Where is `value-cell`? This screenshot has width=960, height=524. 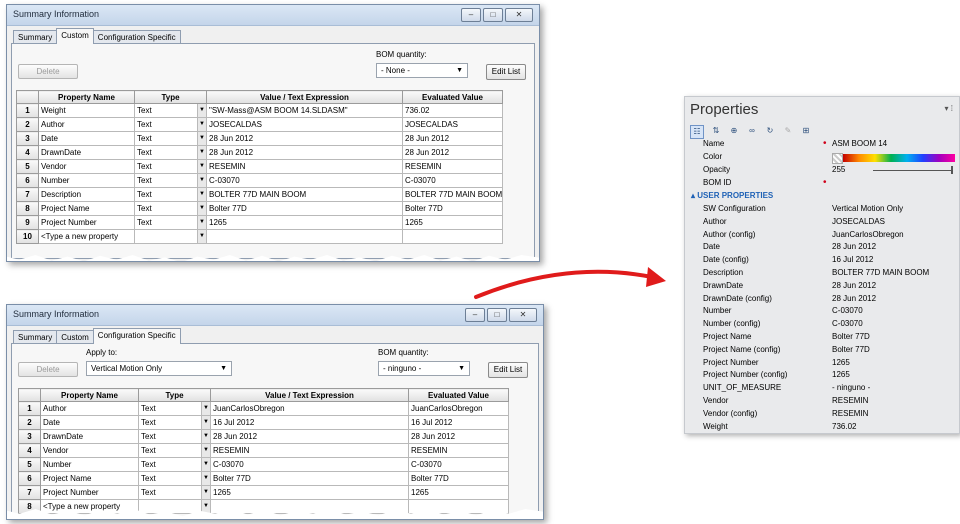 value-cell is located at coordinates (304, 236).